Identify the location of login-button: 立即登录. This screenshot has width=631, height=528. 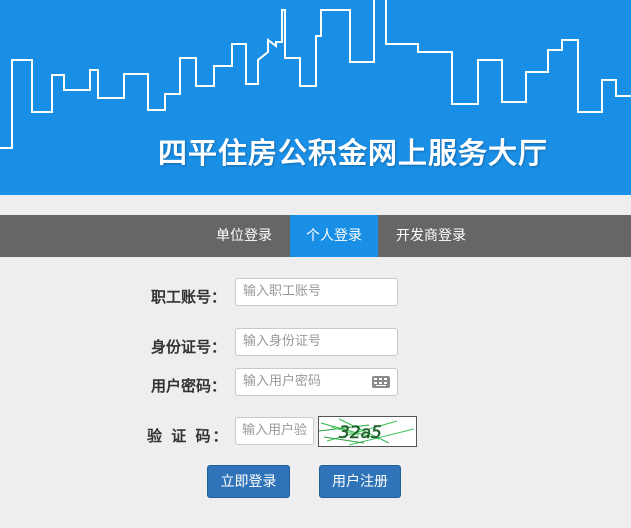
(248, 481).